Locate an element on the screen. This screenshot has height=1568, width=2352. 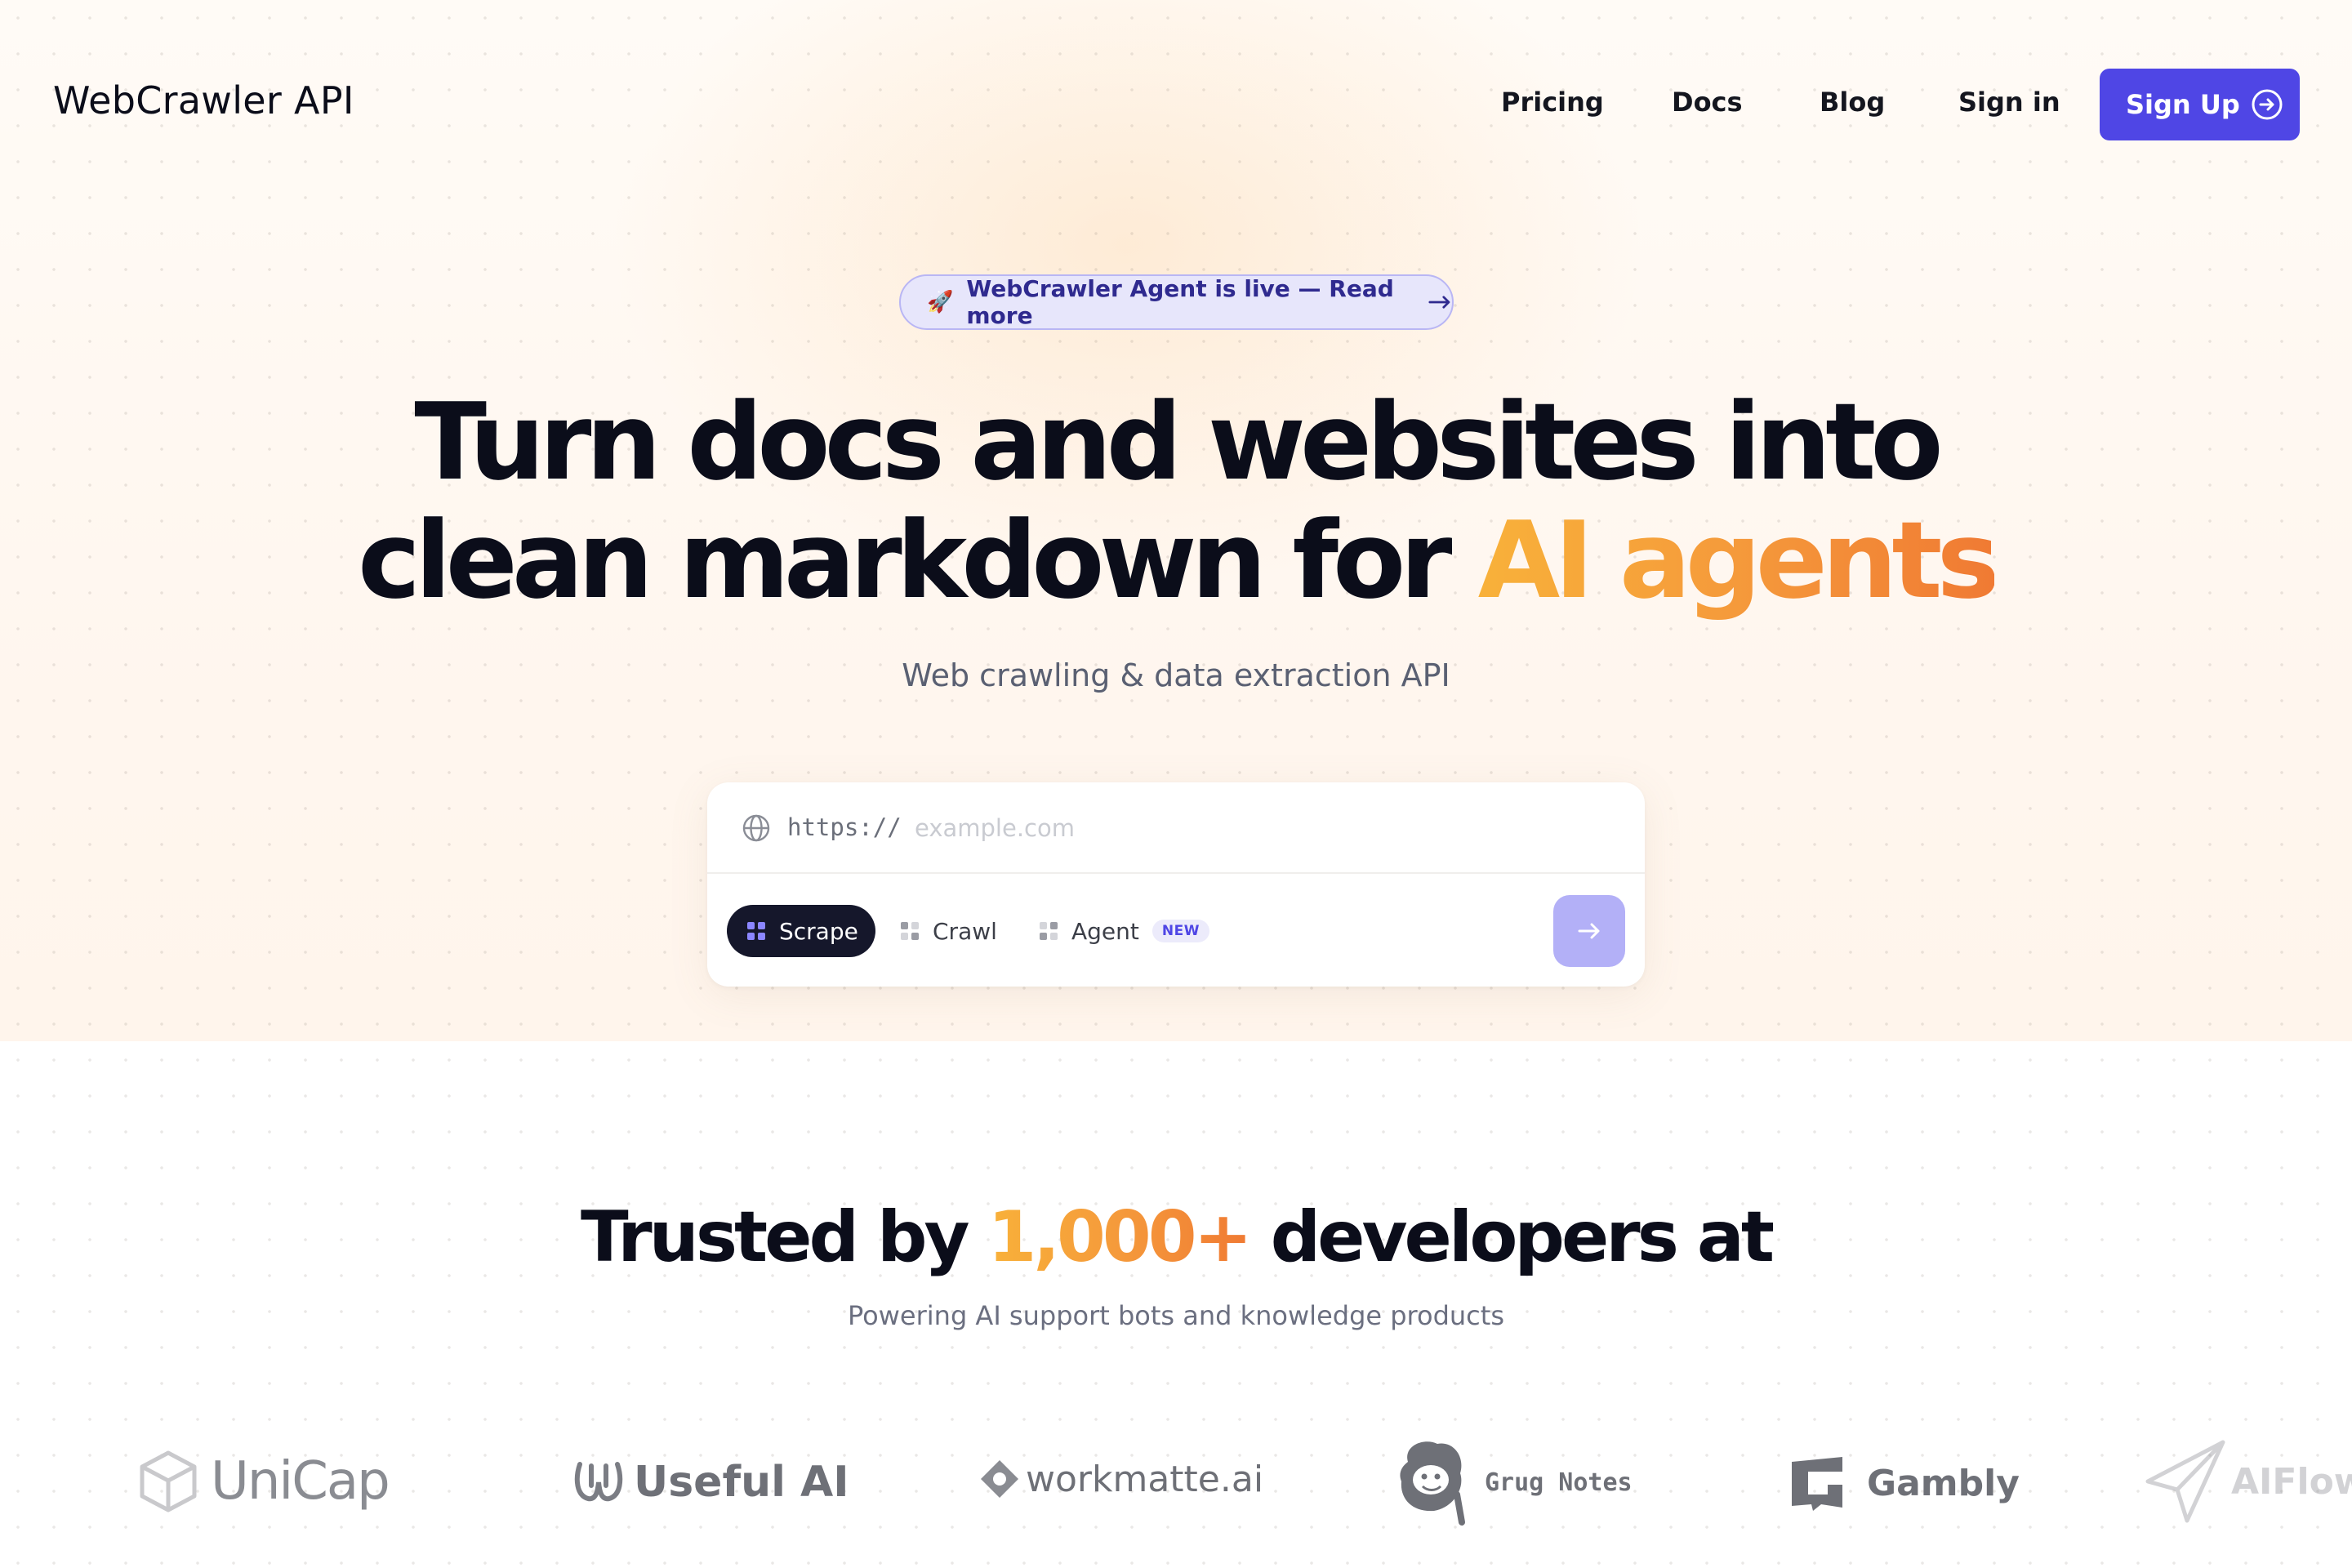
trusted-suffix: developers at is located at coordinates (1512, 1237).